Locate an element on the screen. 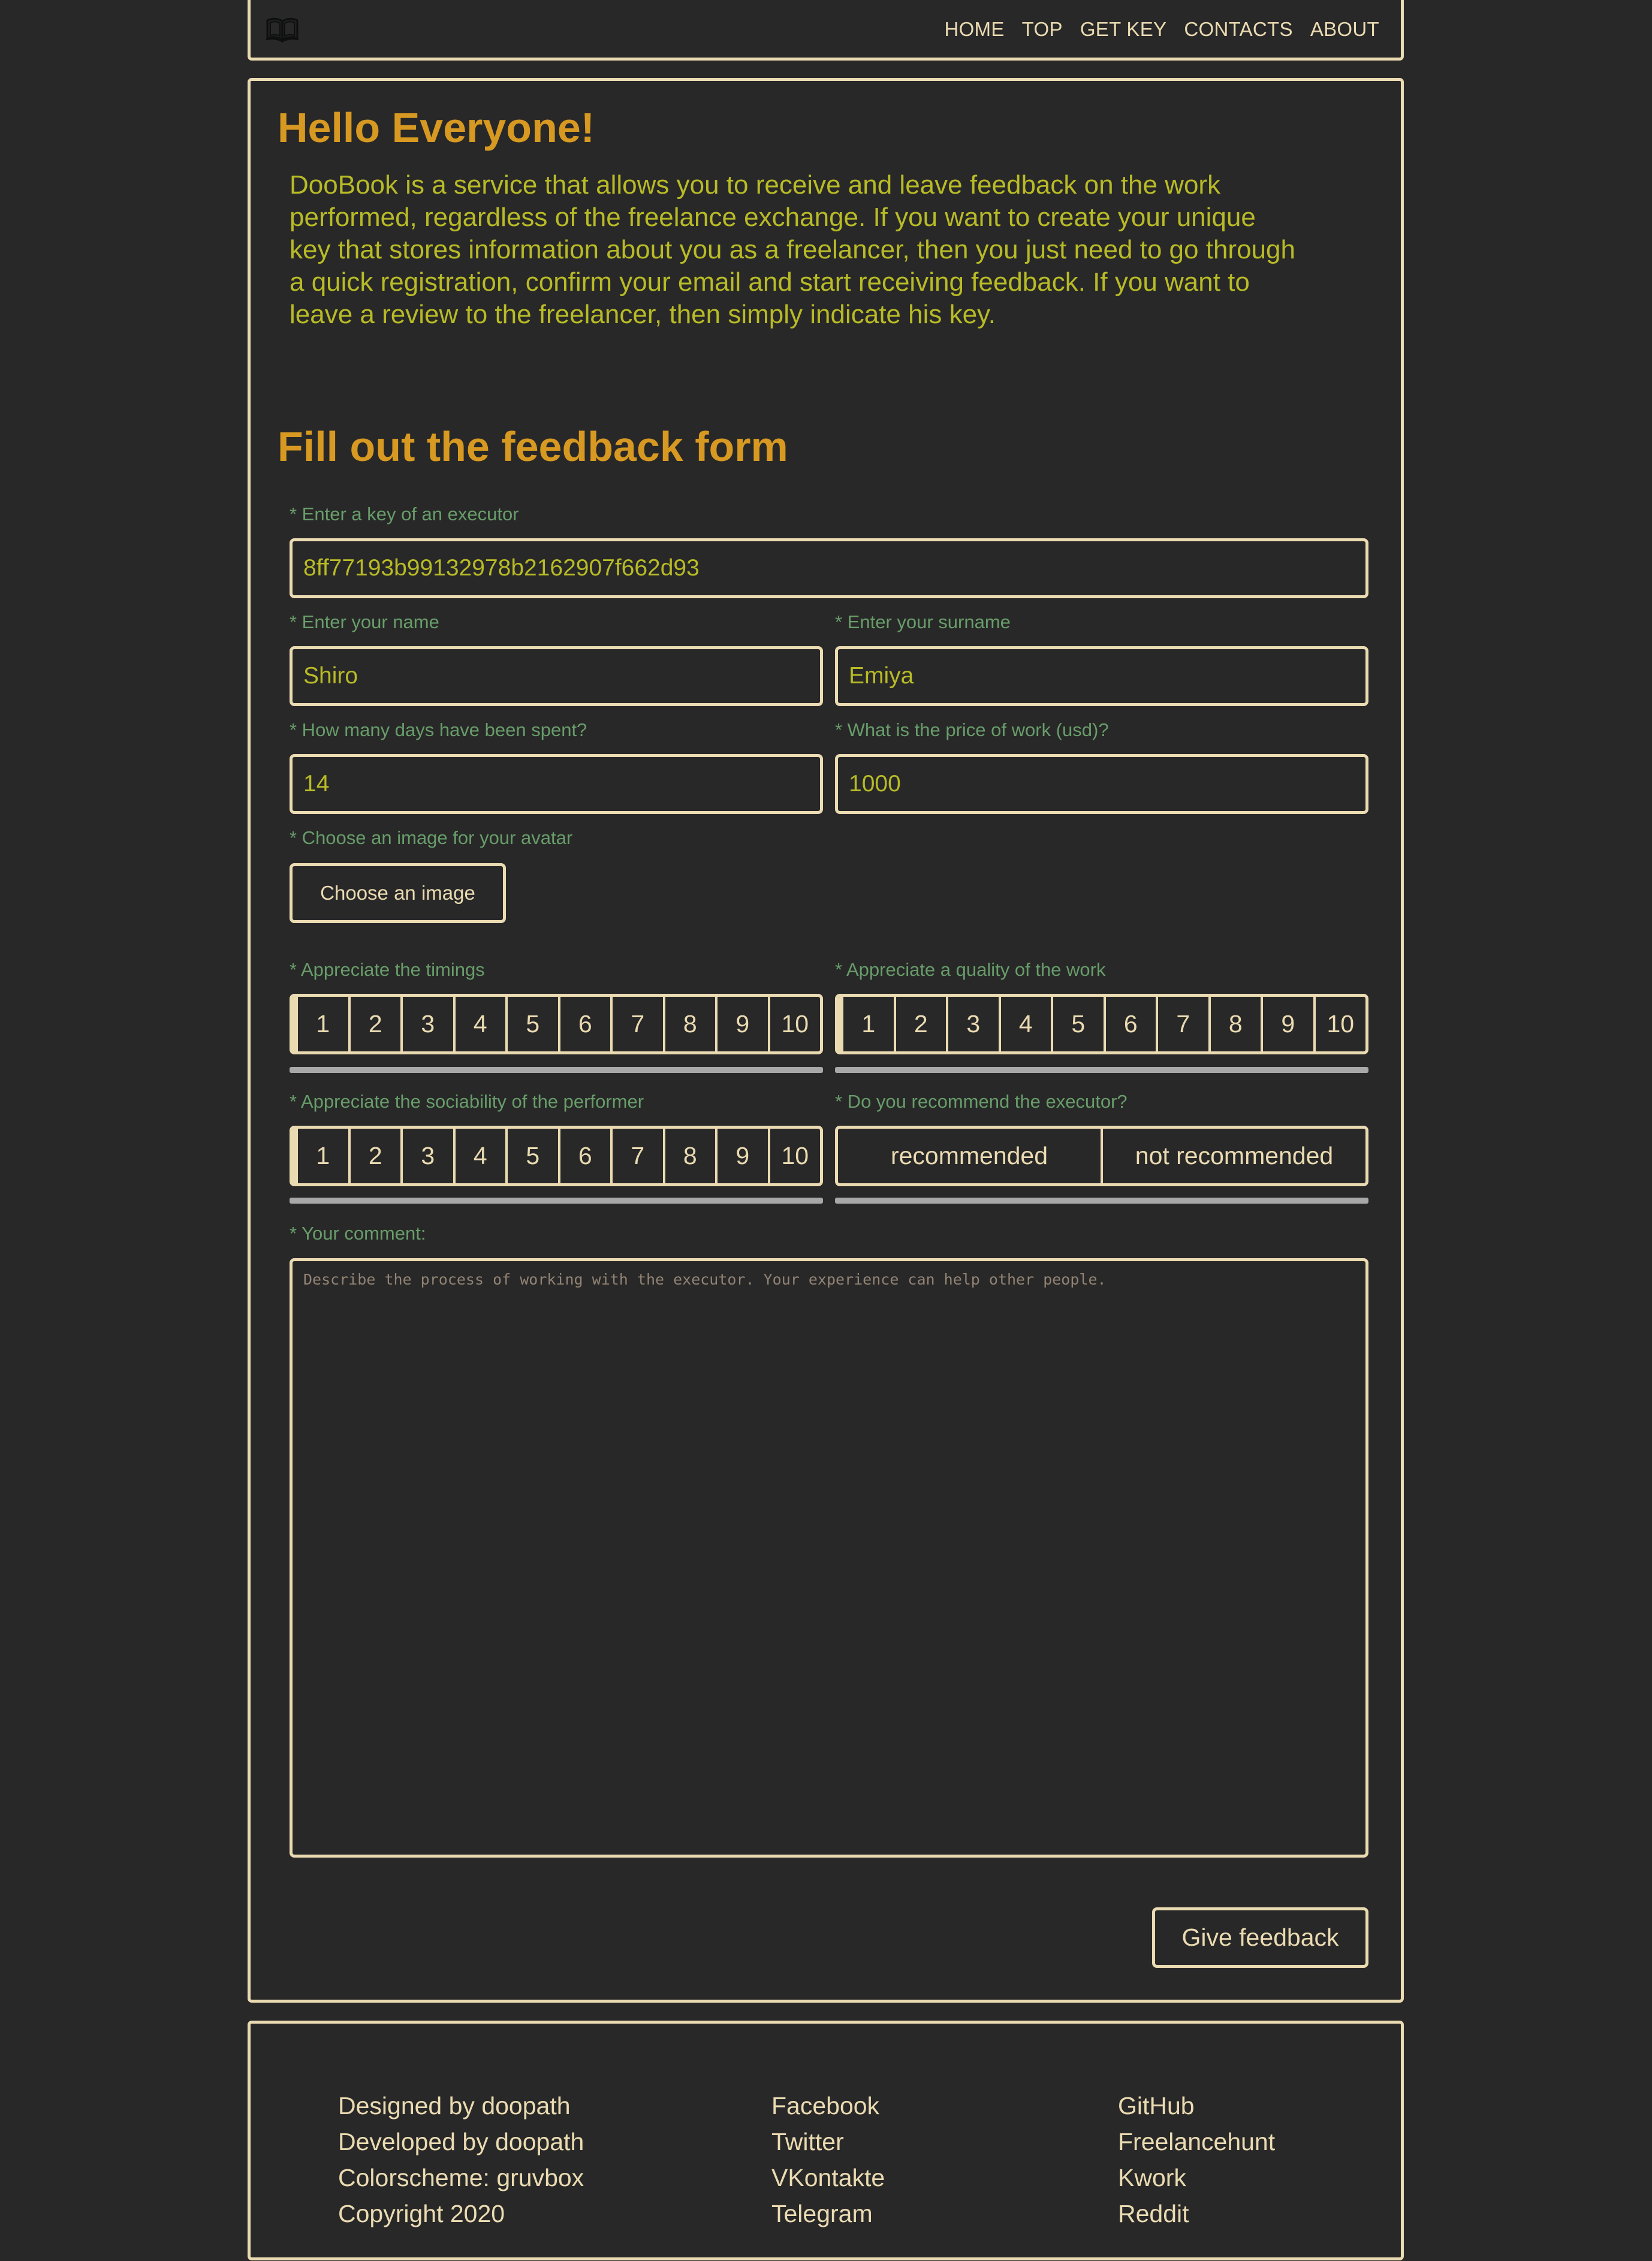  sociability-option-2: 2 is located at coordinates (374, 1156).